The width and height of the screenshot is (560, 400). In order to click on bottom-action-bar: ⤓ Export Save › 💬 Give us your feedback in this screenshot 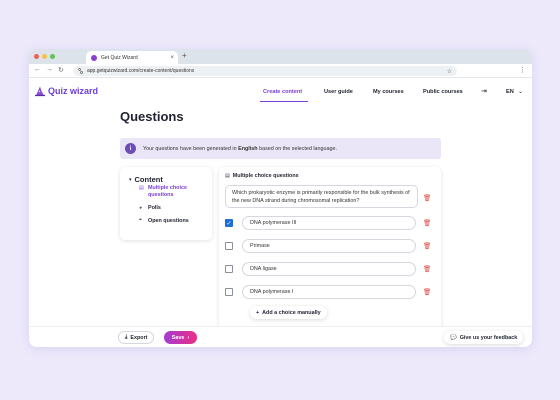, I will do `click(280, 336)`.